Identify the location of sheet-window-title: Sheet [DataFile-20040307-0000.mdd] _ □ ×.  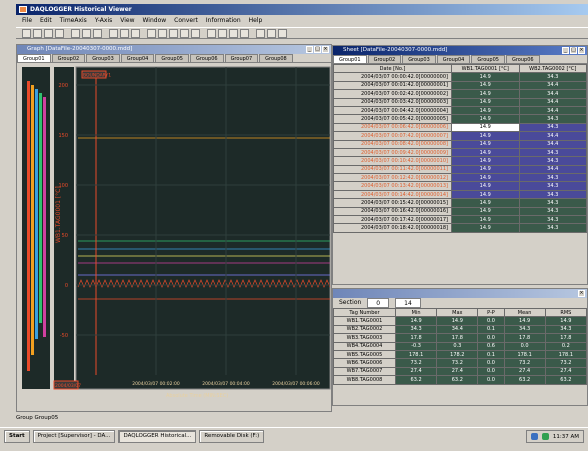
(460, 50).